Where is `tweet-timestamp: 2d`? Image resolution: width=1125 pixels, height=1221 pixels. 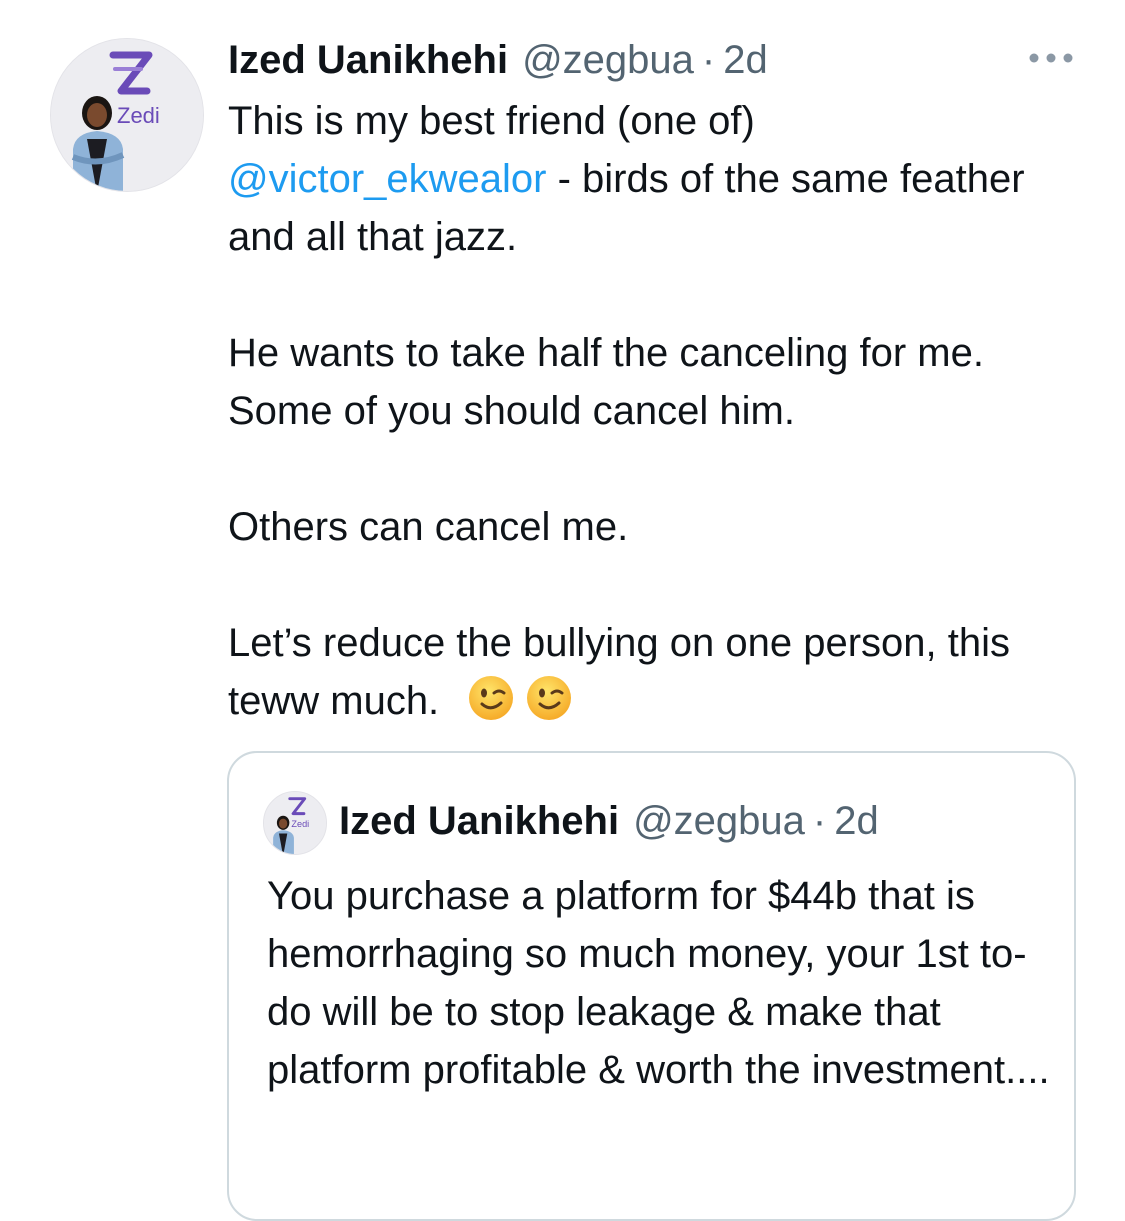
tweet-timestamp: 2d is located at coordinates (745, 60).